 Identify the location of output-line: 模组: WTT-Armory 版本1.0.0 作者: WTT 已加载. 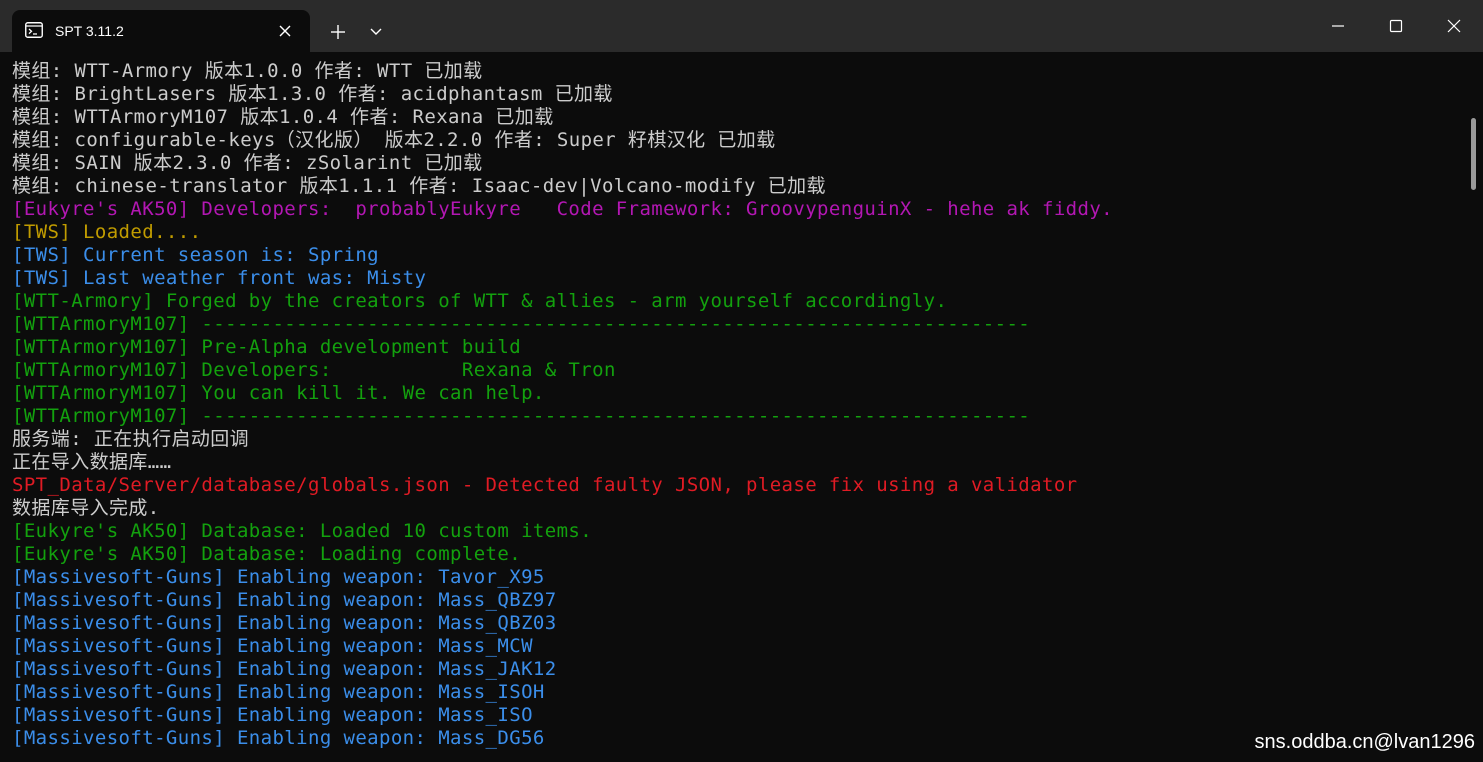
(247, 71).